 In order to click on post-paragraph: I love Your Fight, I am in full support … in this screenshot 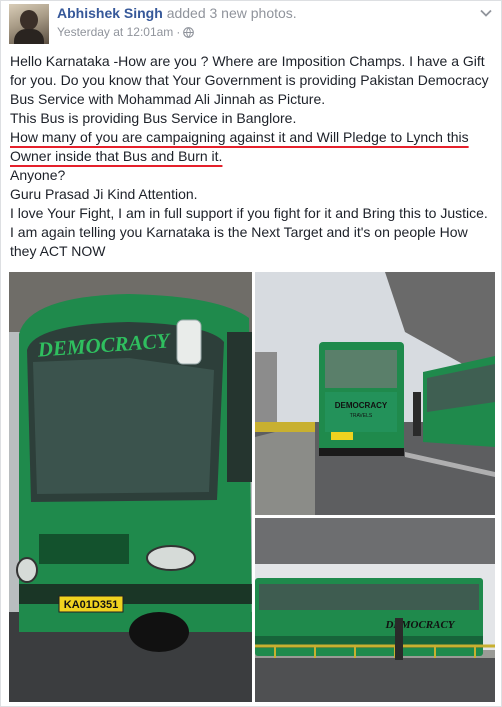, I will do `click(249, 232)`.